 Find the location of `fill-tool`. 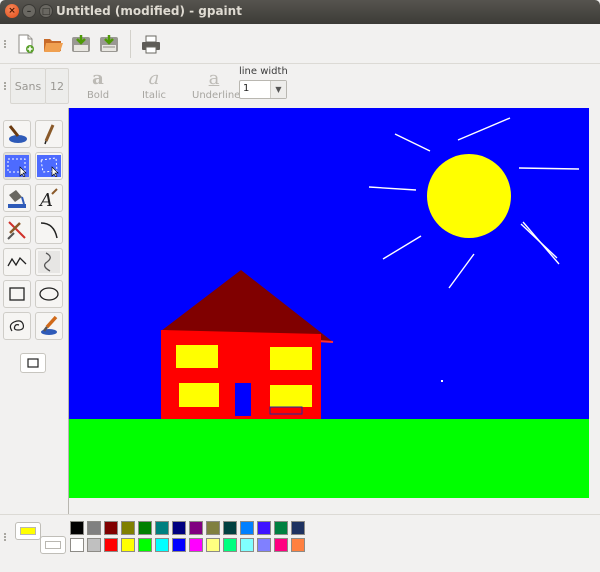

fill-tool is located at coordinates (17, 198).